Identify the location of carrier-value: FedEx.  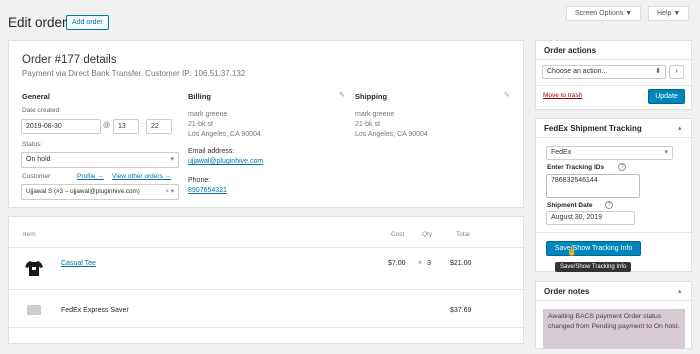
(561, 152).